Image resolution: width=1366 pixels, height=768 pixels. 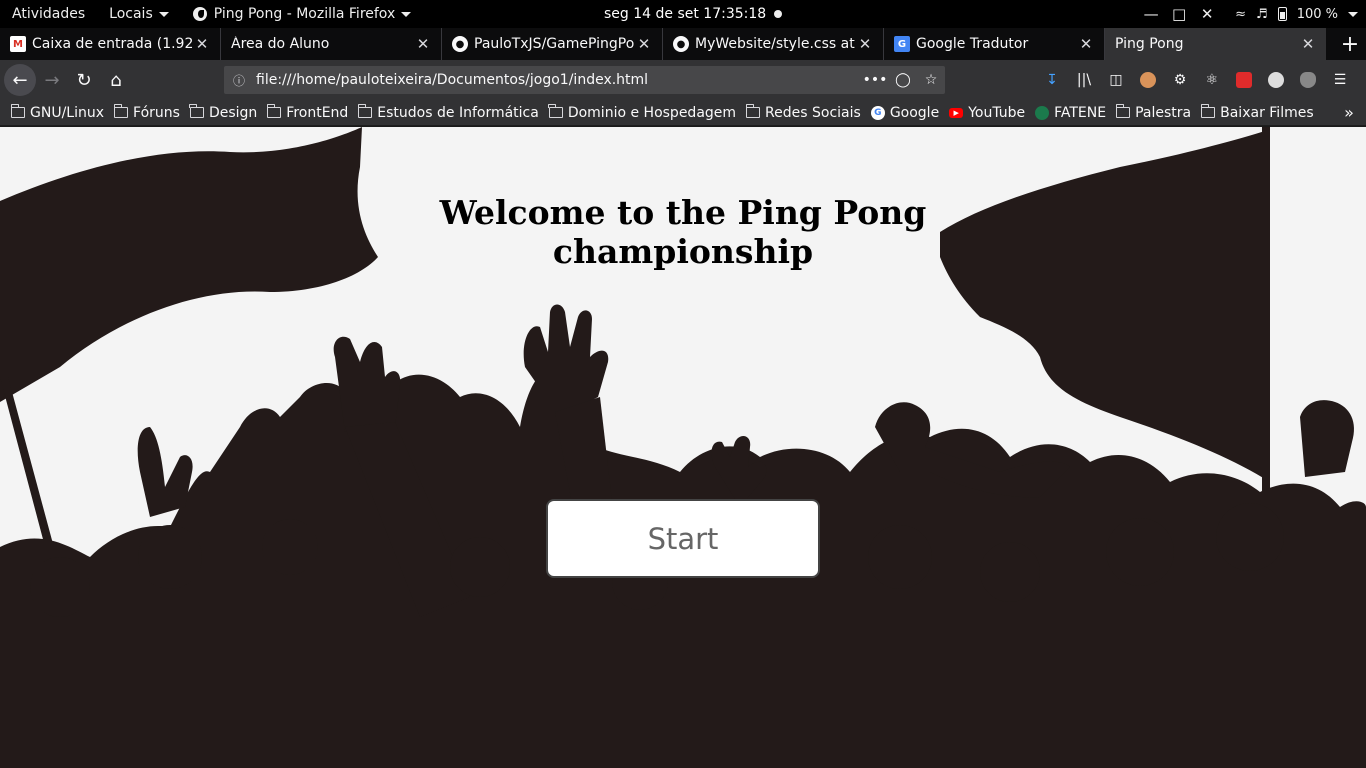 What do you see at coordinates (903, 80) in the screenshot?
I see `pocket-icon: ◯` at bounding box center [903, 80].